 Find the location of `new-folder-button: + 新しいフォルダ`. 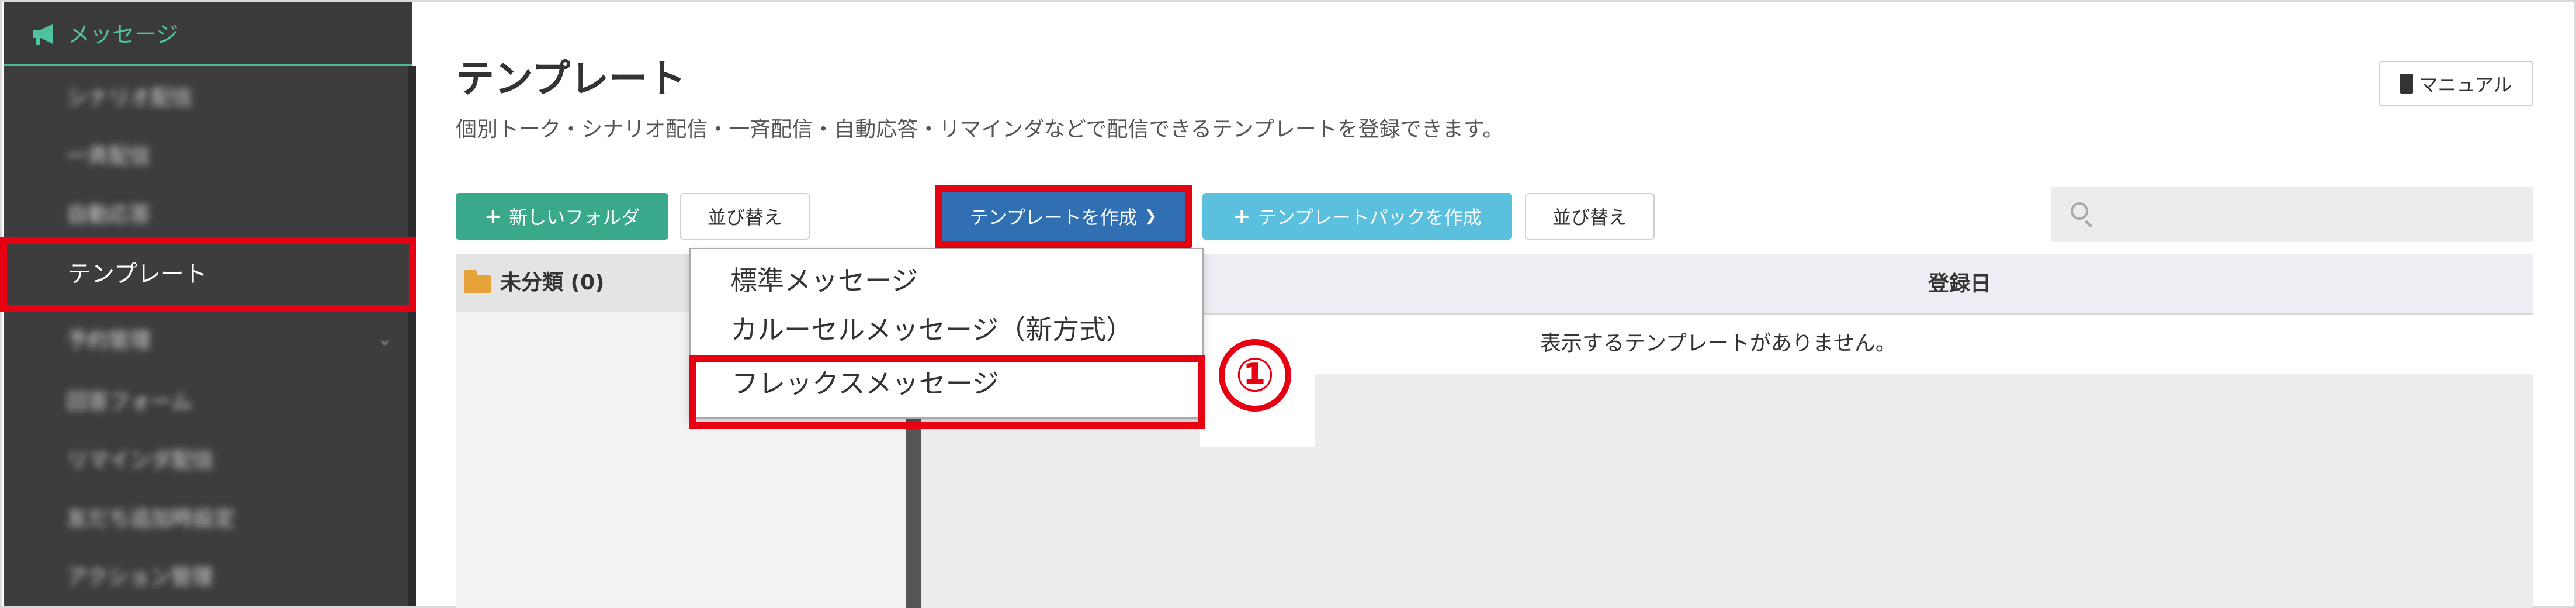

new-folder-button: + 新しいフォルダ is located at coordinates (562, 216).